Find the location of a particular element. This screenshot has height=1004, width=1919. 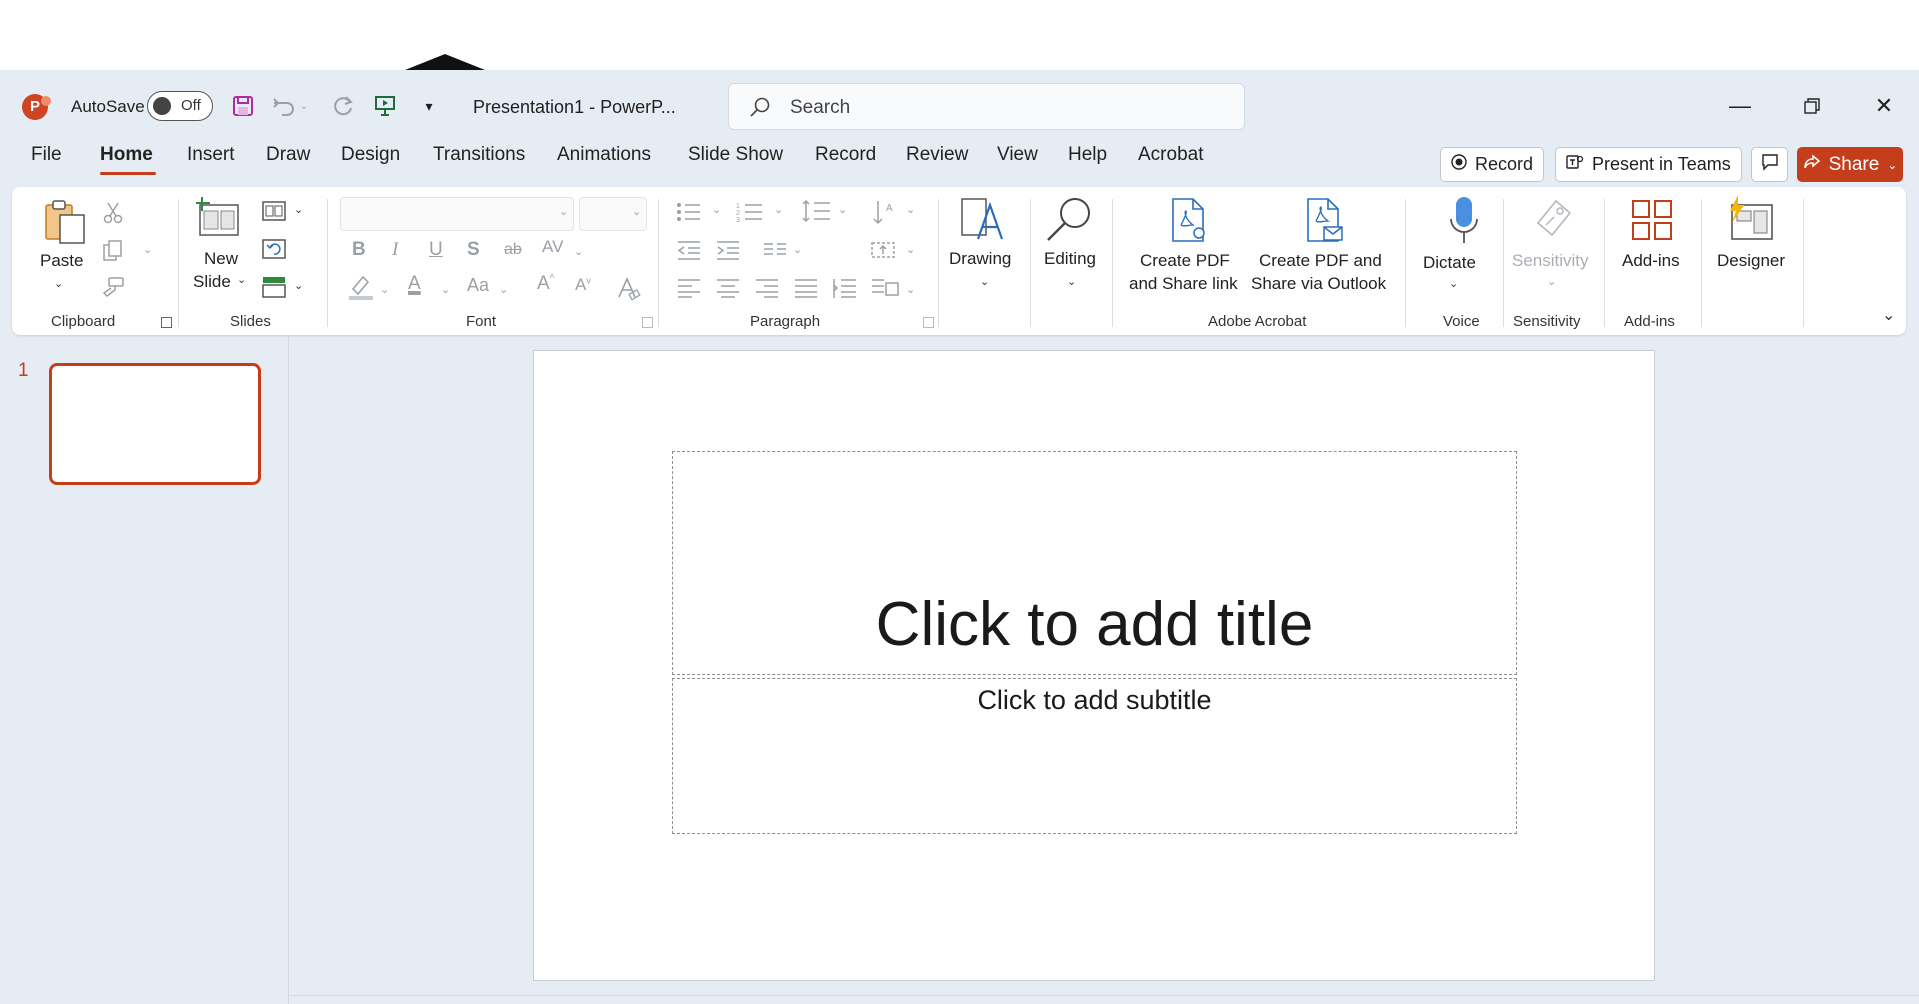

tab-file: File is located at coordinates (46, 155).